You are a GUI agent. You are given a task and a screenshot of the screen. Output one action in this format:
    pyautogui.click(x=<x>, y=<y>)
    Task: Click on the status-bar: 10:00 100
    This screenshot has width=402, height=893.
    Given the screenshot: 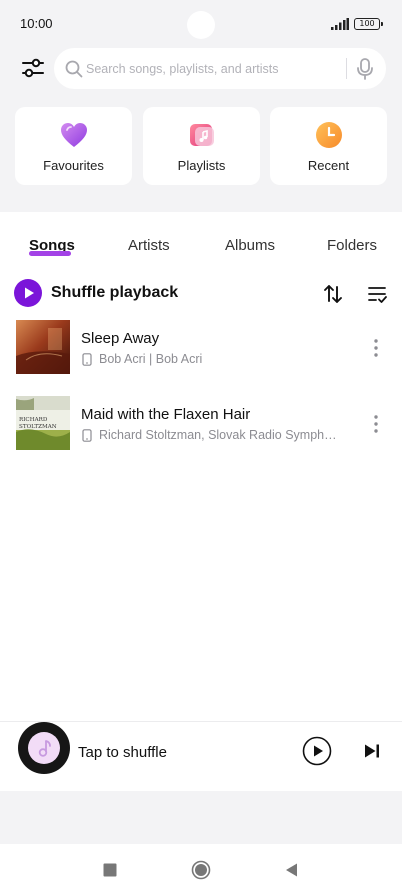 What is the action you would take?
    pyautogui.click(x=201, y=24)
    